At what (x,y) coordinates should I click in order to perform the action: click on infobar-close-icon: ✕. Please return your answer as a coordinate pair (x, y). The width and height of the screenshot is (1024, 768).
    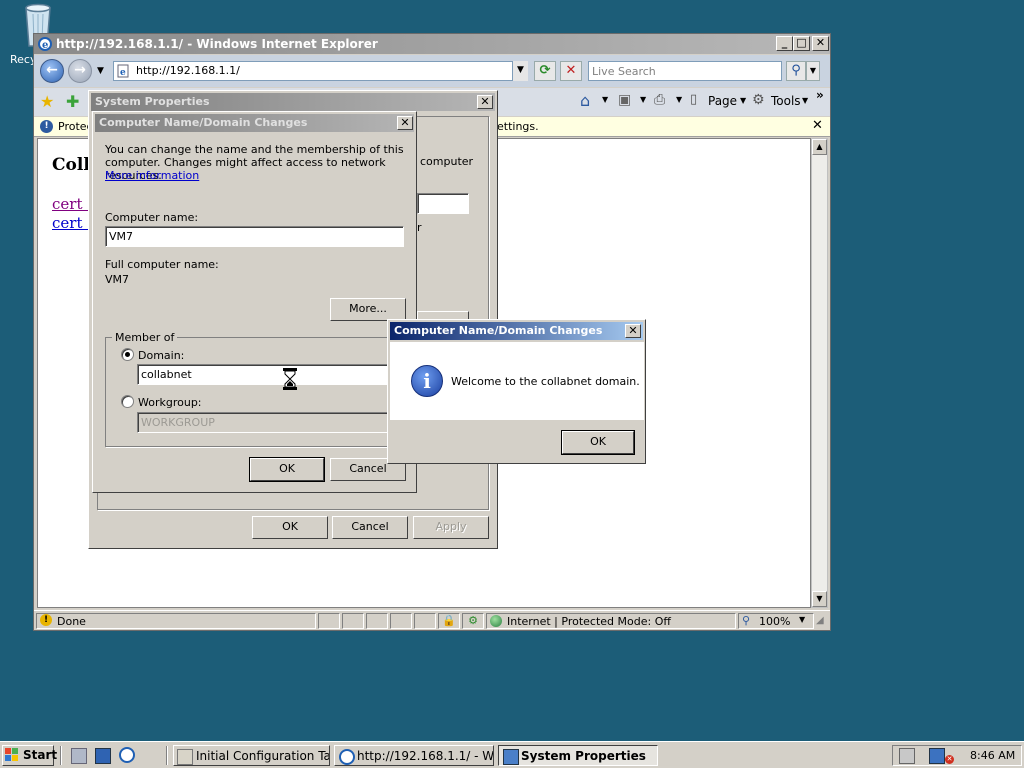
    Looking at the image, I should click on (817, 125).